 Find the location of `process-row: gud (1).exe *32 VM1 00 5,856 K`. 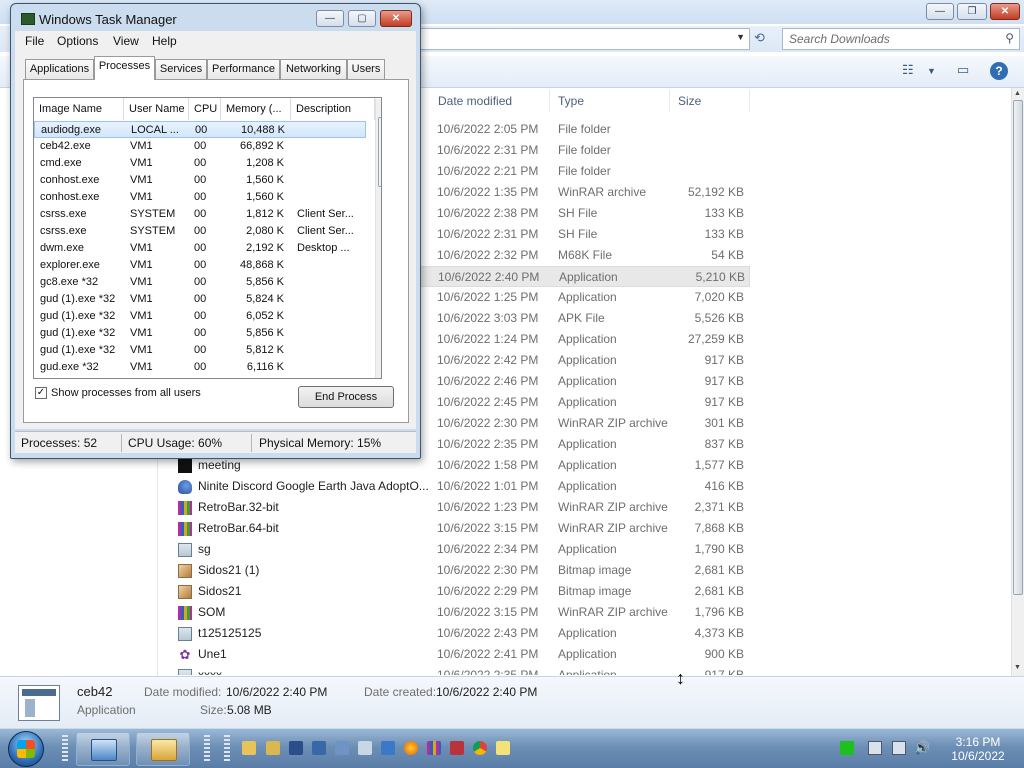

process-row: gud (1).exe *32 VM1 00 5,856 K is located at coordinates (200, 333).